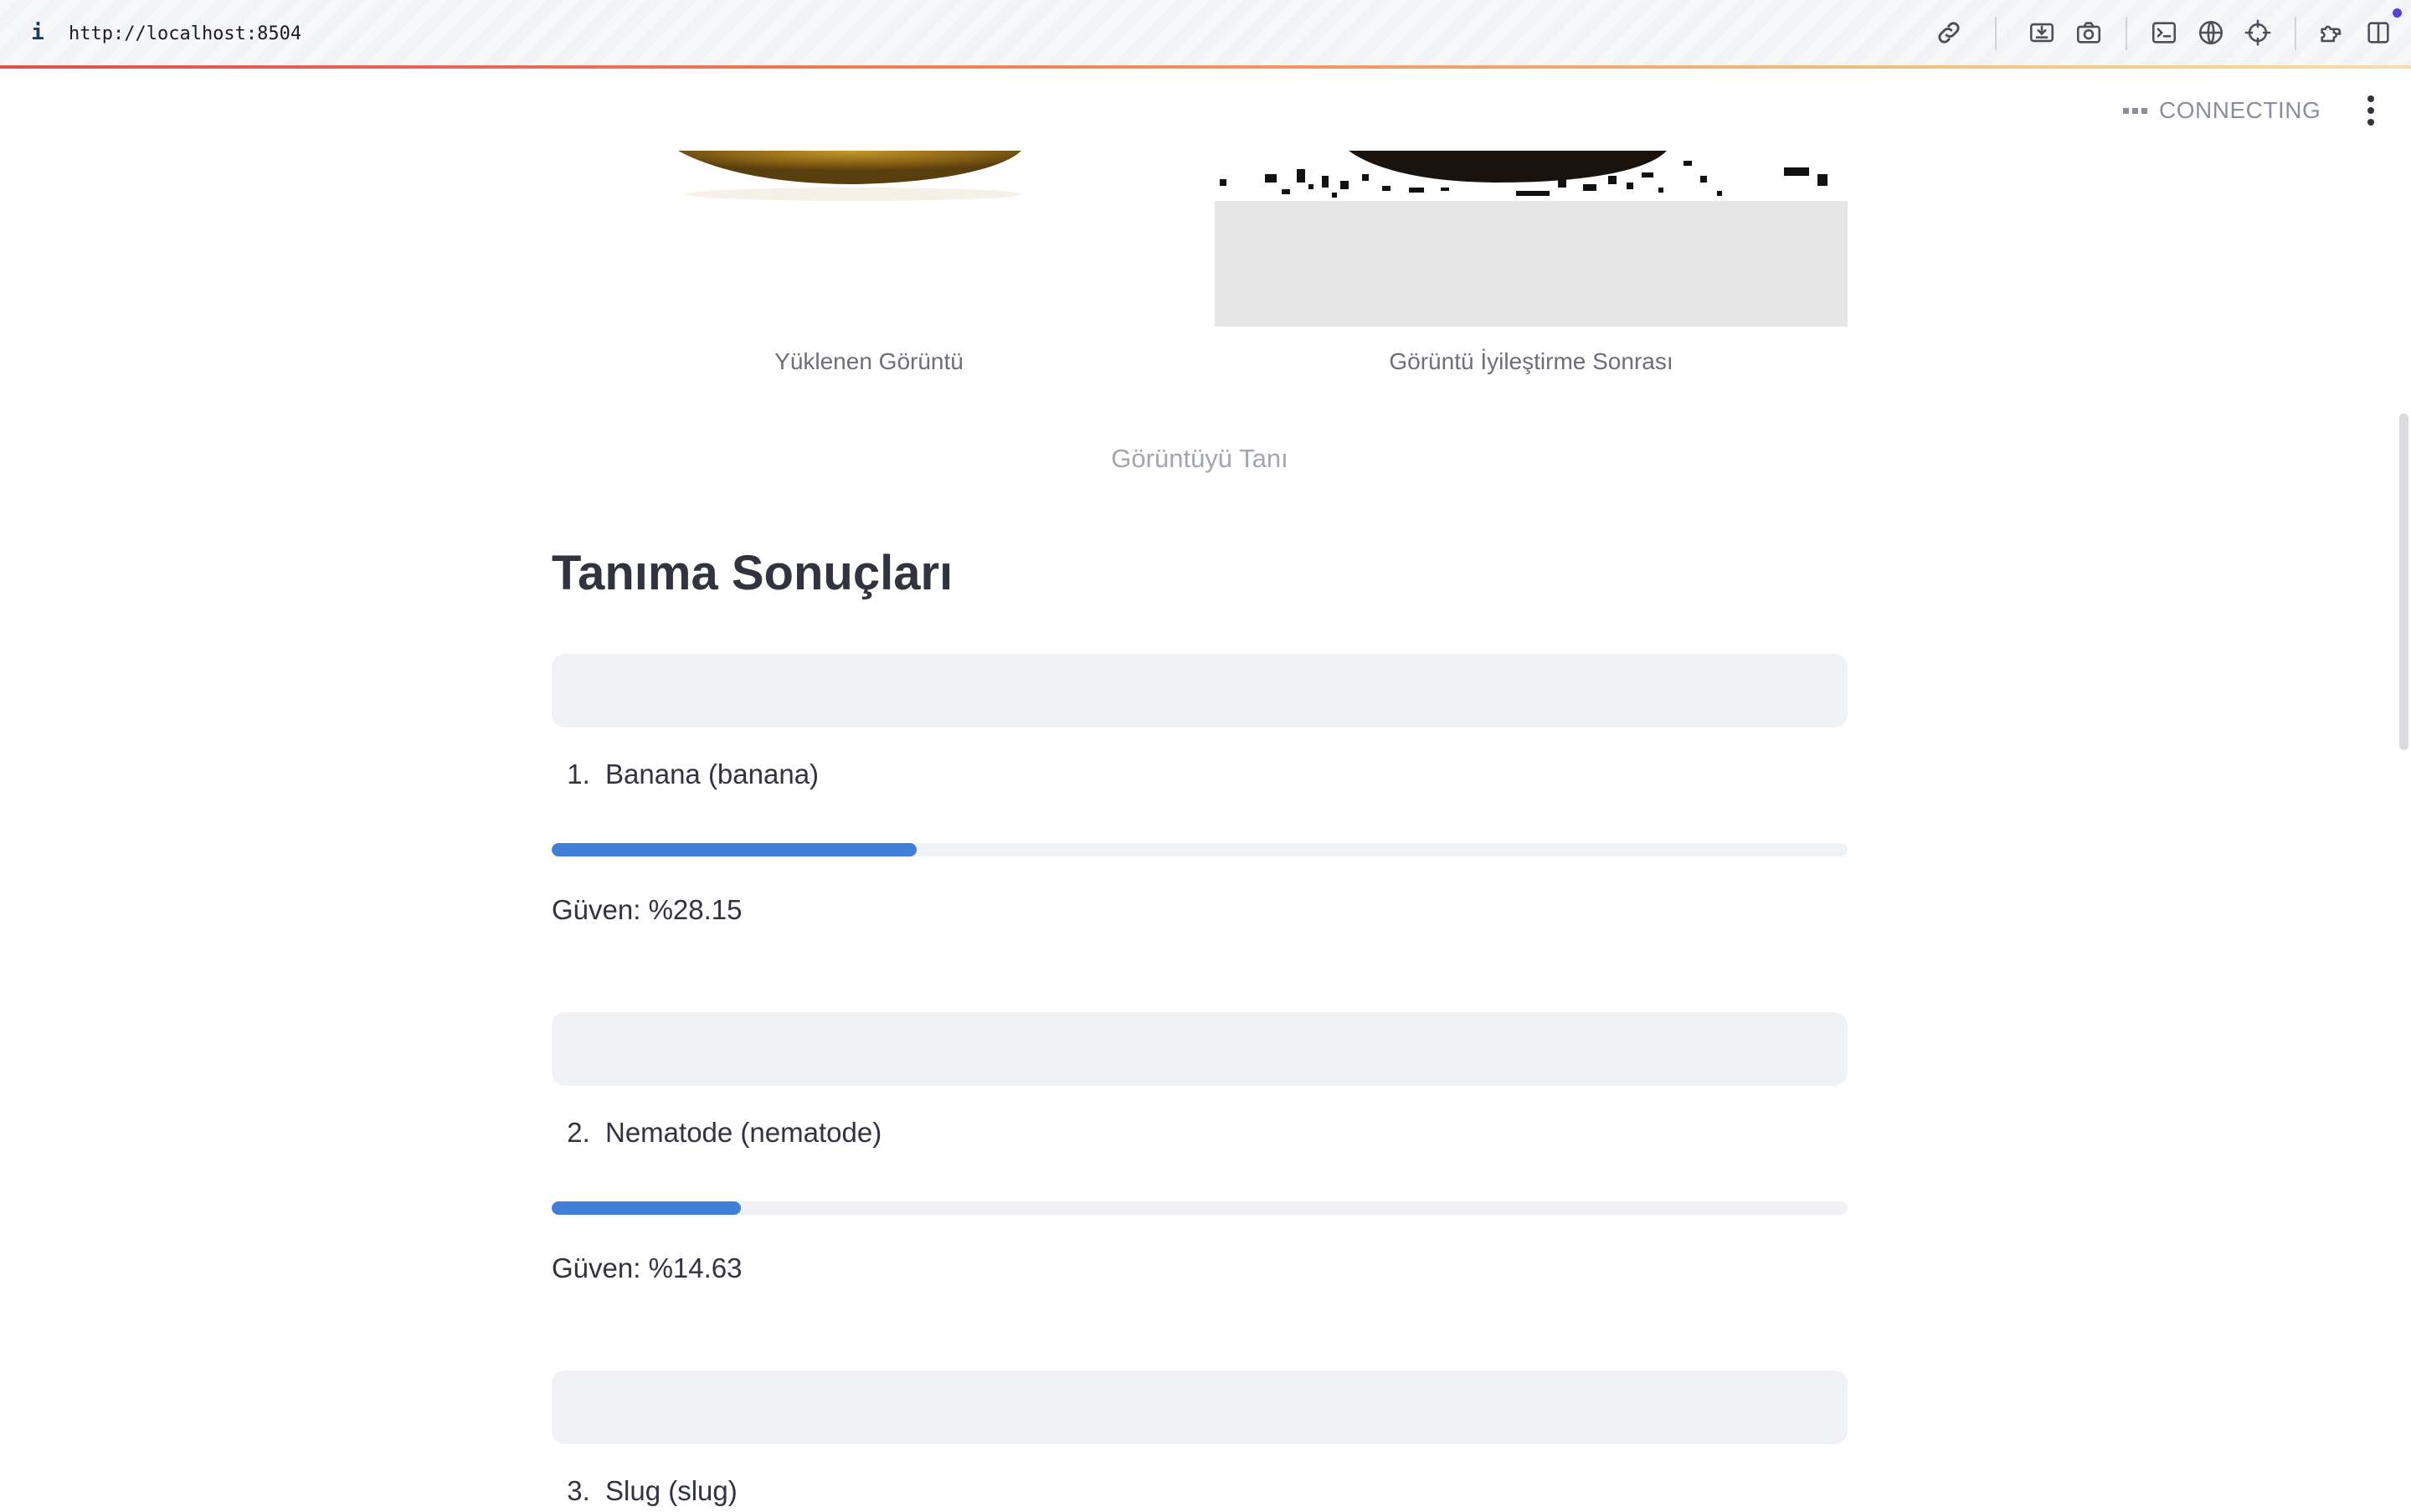  What do you see at coordinates (753, 573) in the screenshot?
I see `results-title: Tanıma Sonuçları` at bounding box center [753, 573].